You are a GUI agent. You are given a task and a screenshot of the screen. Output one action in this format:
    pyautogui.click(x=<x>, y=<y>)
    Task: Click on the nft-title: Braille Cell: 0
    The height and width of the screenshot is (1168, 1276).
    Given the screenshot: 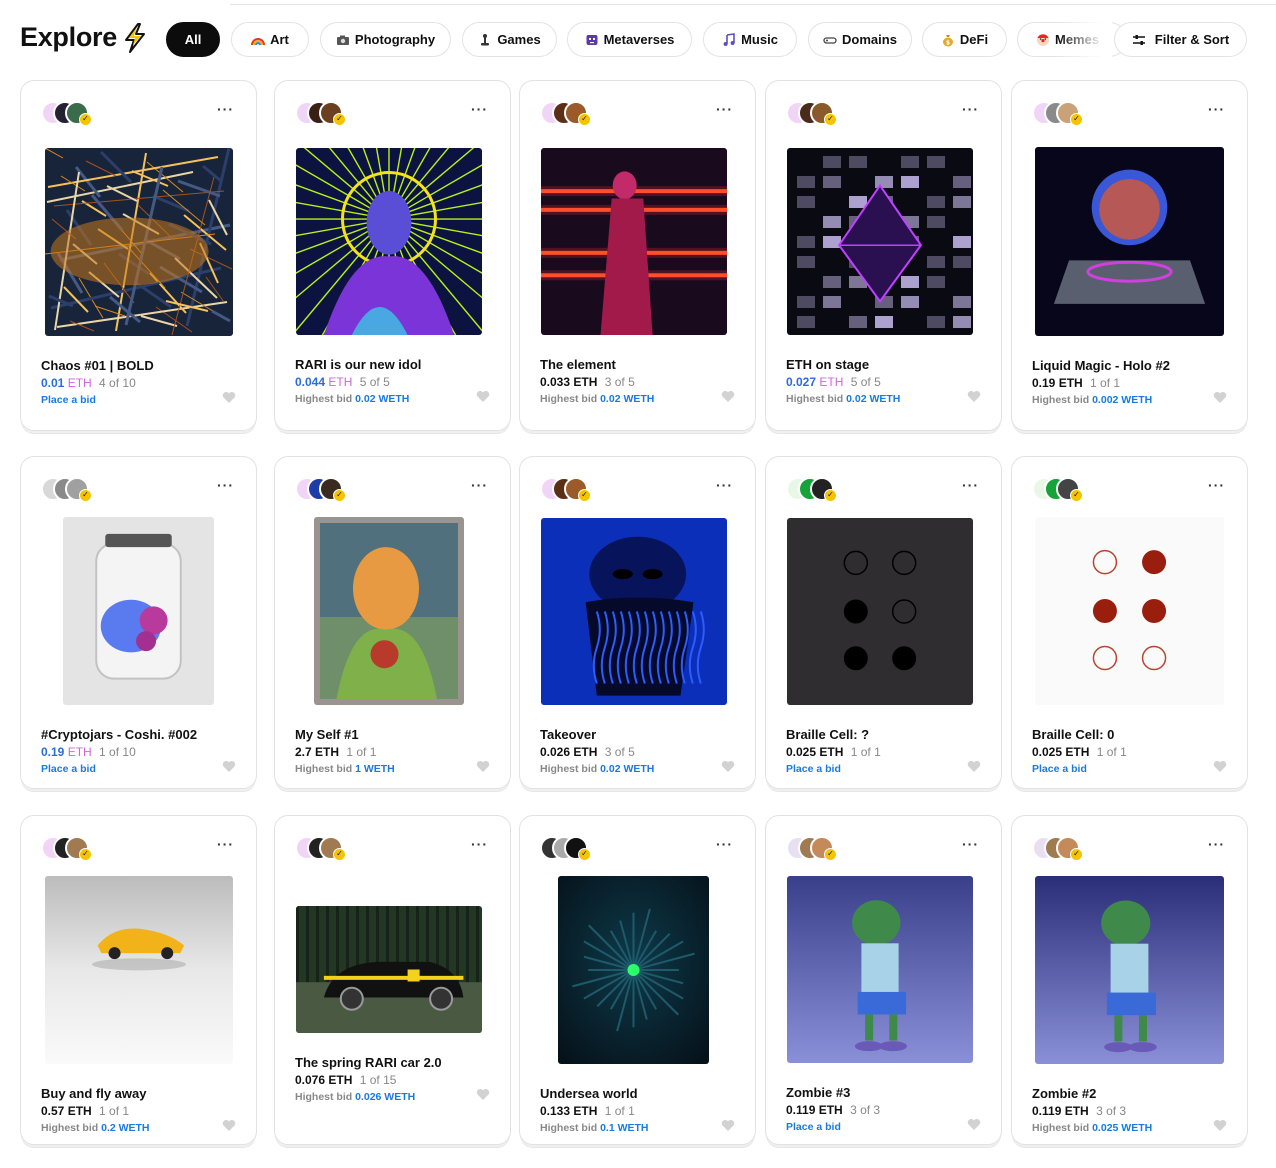 What is the action you would take?
    pyautogui.click(x=1073, y=734)
    